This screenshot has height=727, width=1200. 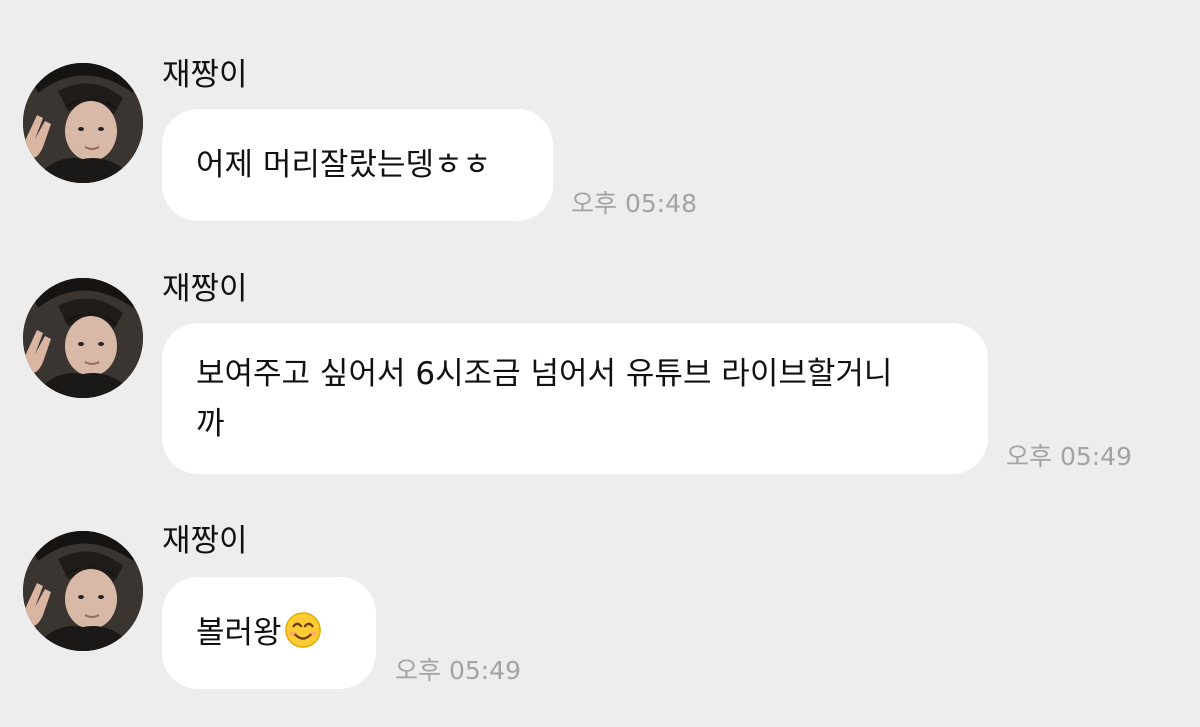 I want to click on smiling-face-icon, so click(x=302, y=630).